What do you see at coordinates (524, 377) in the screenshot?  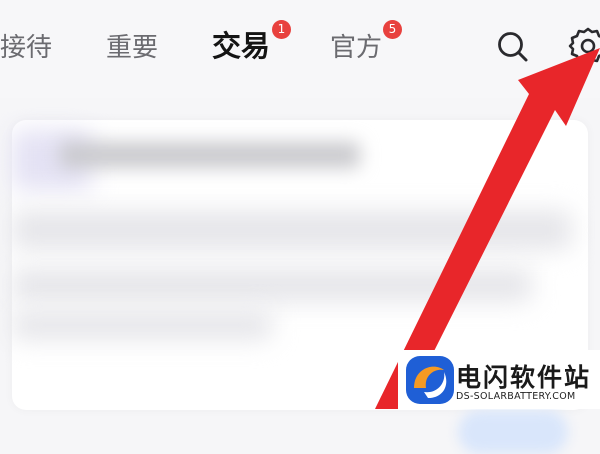 I see `watermark-title: 电闪软件站` at bounding box center [524, 377].